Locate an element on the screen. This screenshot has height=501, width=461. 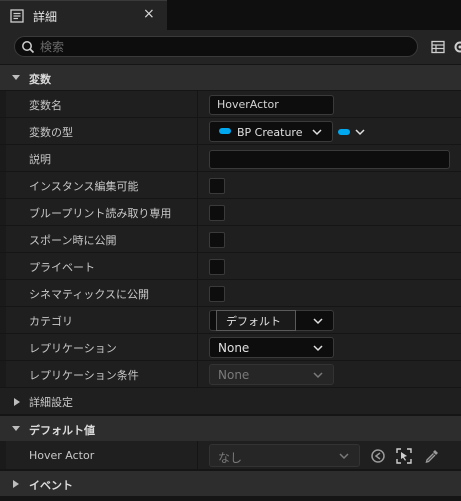
variable-type-value: BP Creature is located at coordinates (270, 132).